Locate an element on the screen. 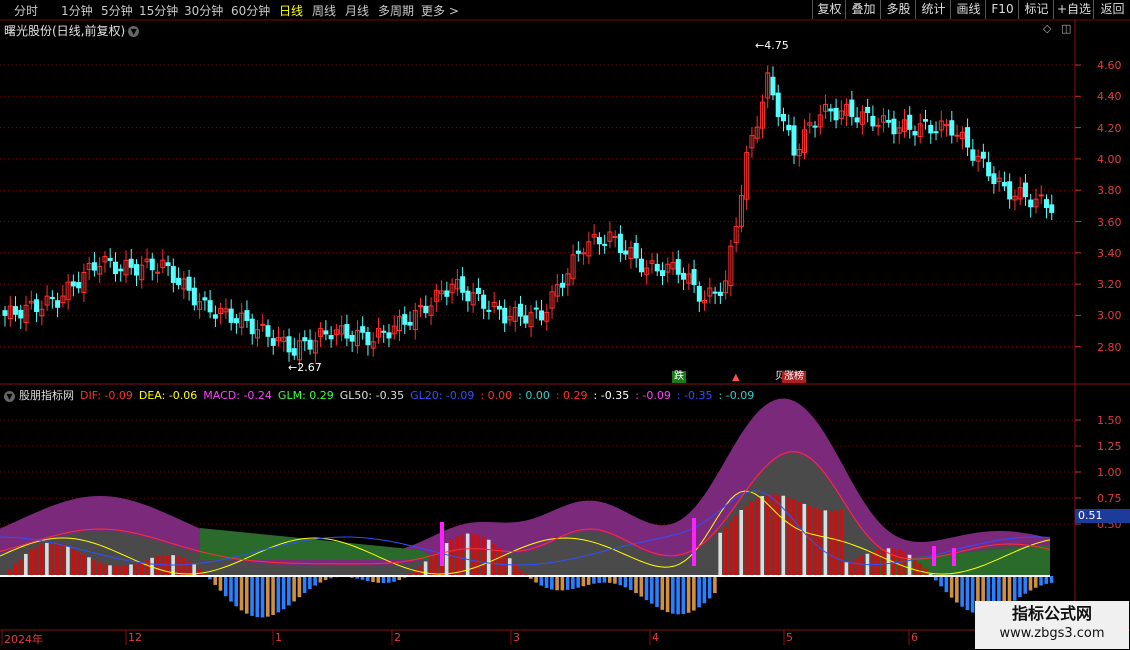 The height and width of the screenshot is (650, 1130). down-badge: 跌 is located at coordinates (679, 377).